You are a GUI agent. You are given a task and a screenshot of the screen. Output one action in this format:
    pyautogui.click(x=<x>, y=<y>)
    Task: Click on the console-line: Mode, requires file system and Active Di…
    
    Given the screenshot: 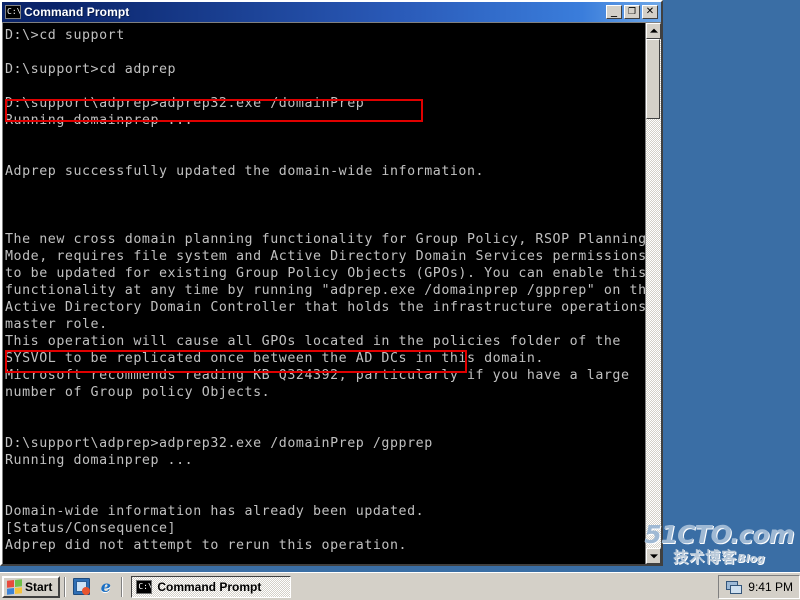 What is the action you would take?
    pyautogui.click(x=325, y=256)
    